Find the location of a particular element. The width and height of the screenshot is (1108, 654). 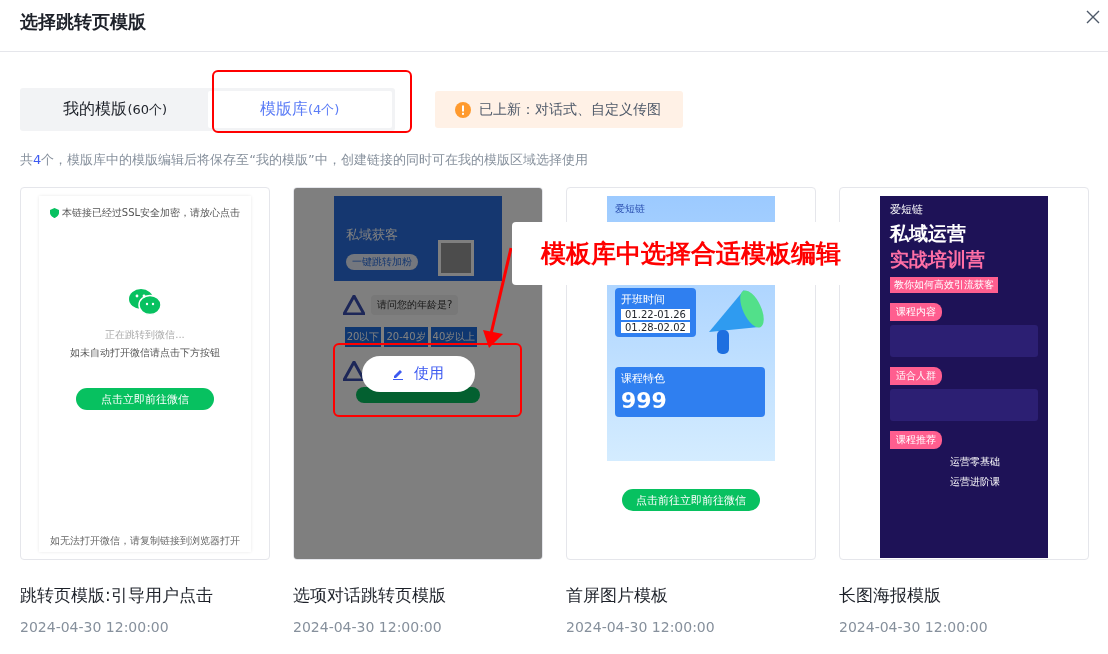

poster-title: 私域运营 is located at coordinates (928, 233).